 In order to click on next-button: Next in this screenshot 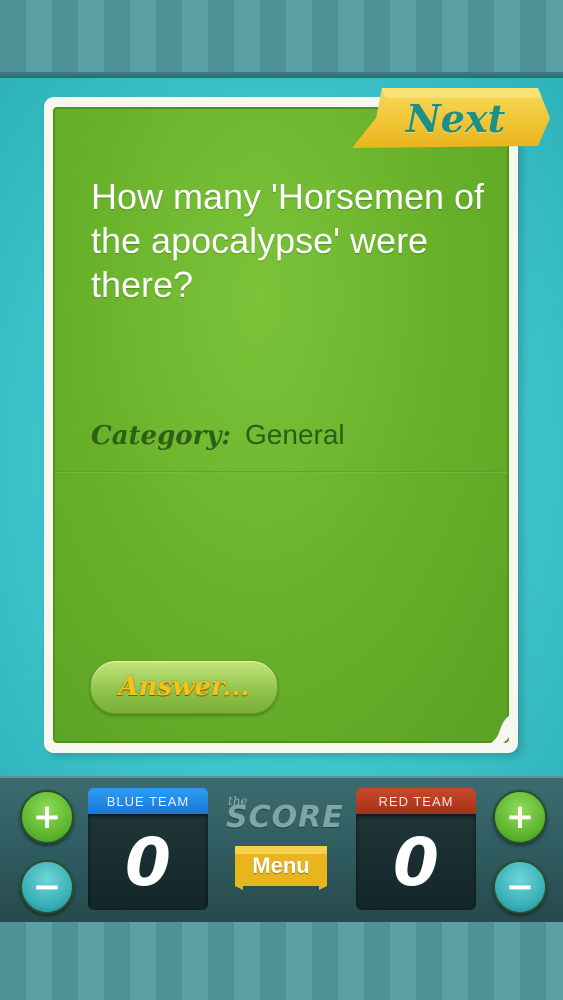, I will do `click(451, 119)`.